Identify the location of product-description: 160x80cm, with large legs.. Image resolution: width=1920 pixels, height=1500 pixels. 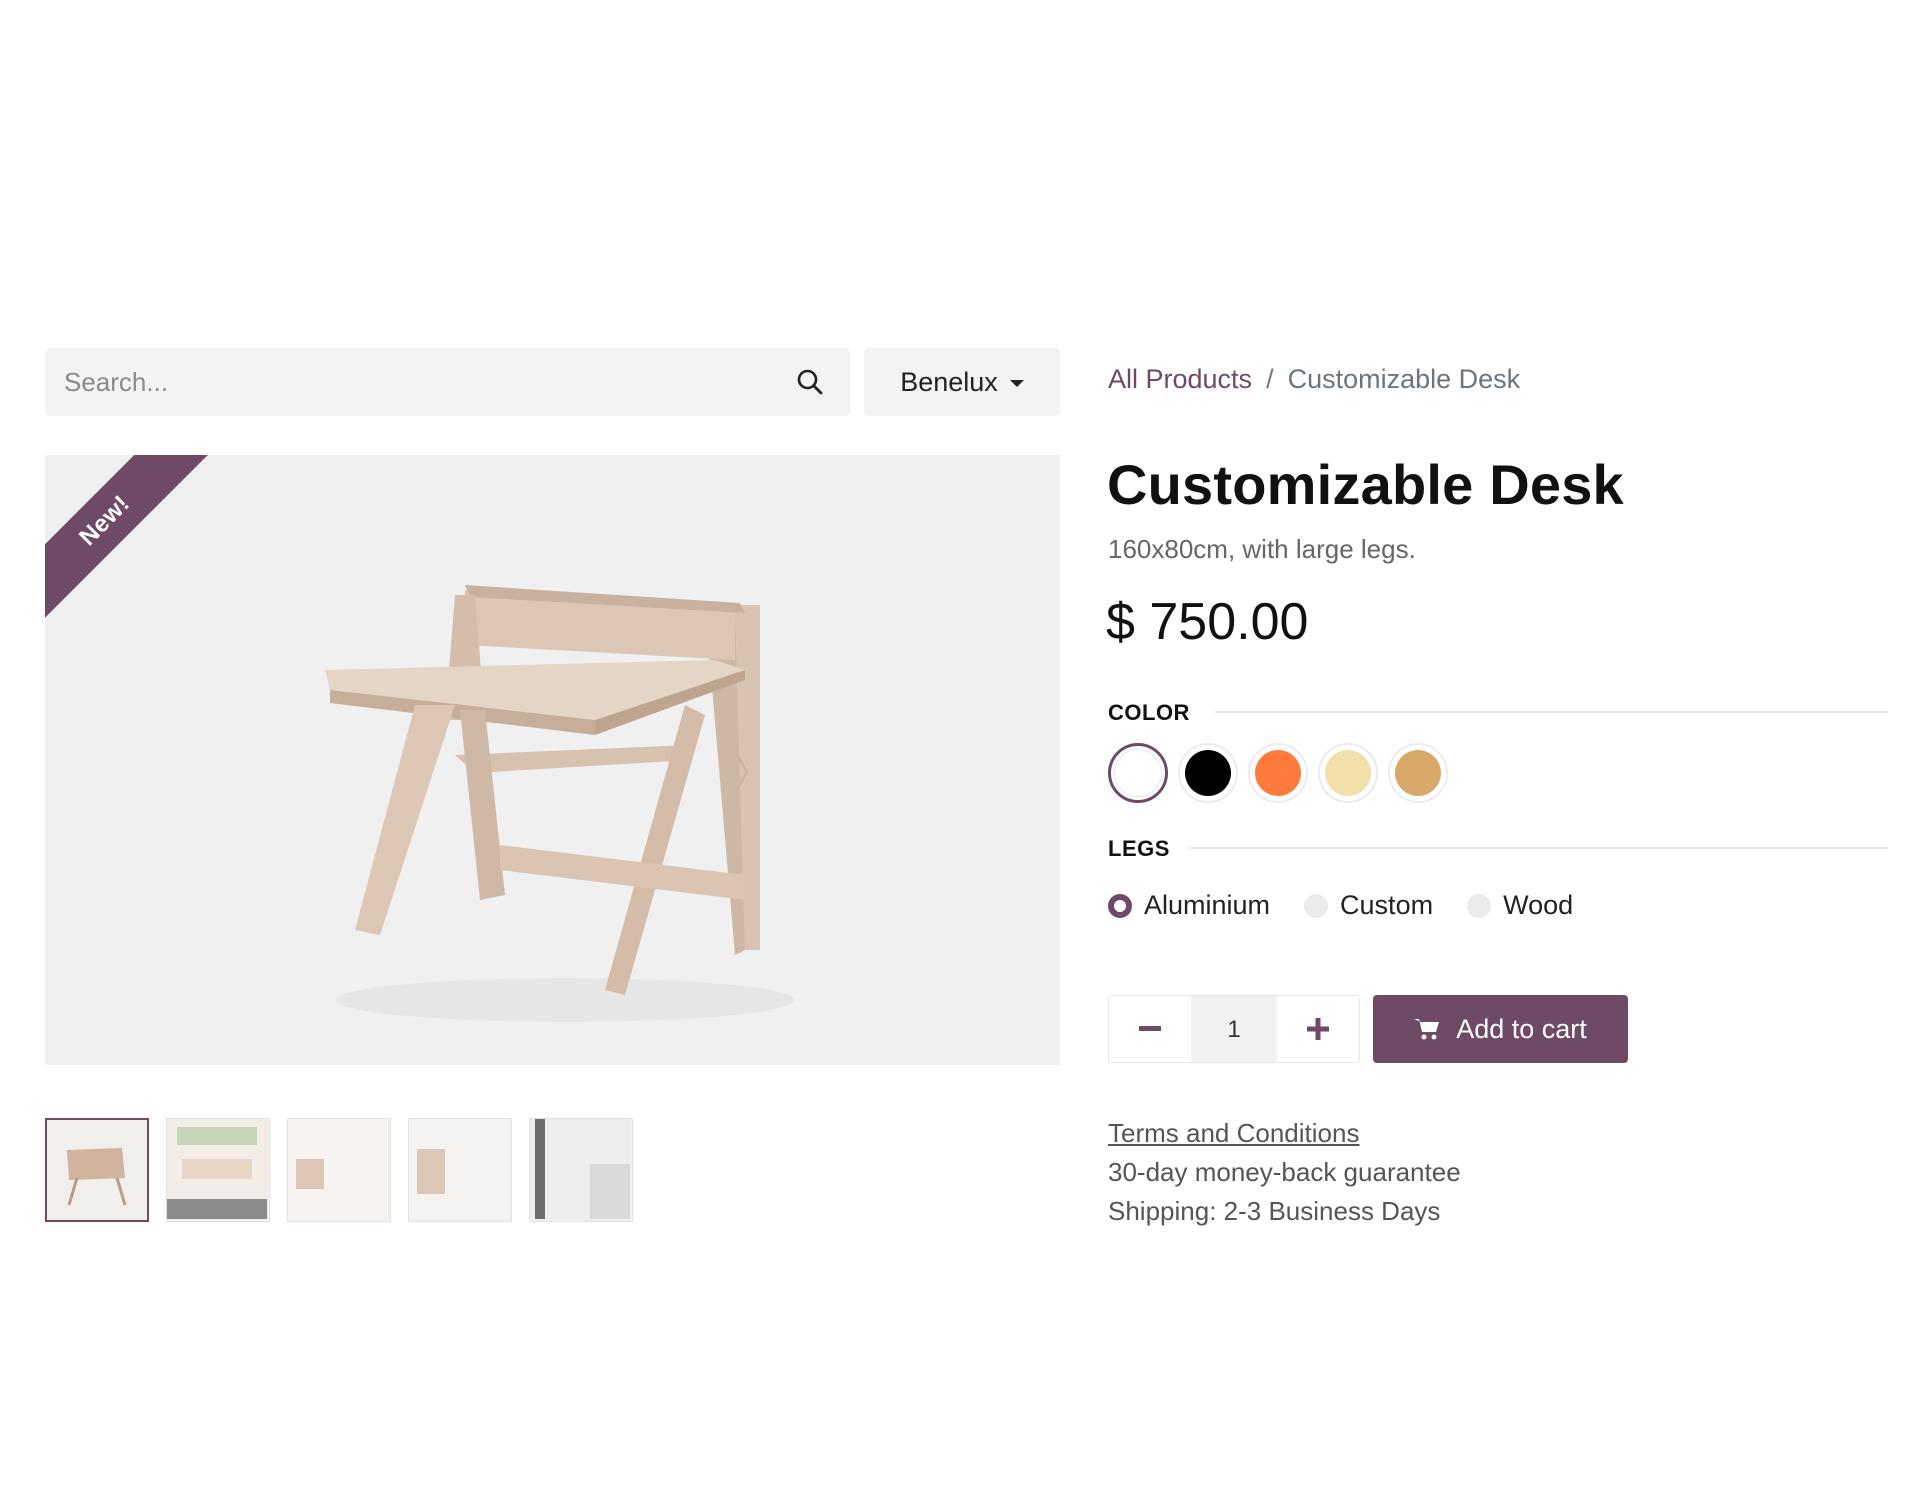
(1262, 549).